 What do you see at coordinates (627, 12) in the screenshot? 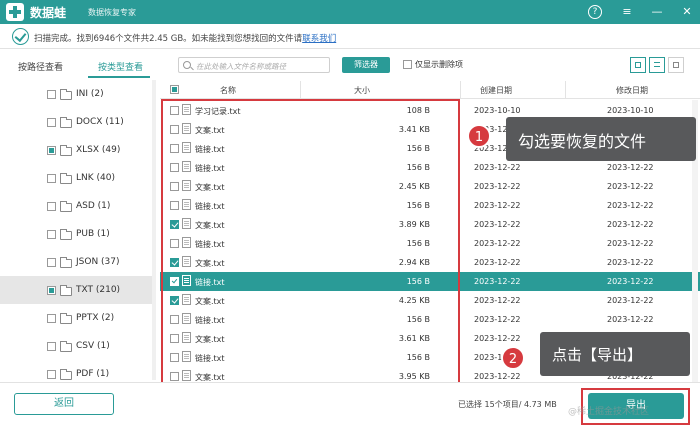
I see `menu-icon: ≡` at bounding box center [627, 12].